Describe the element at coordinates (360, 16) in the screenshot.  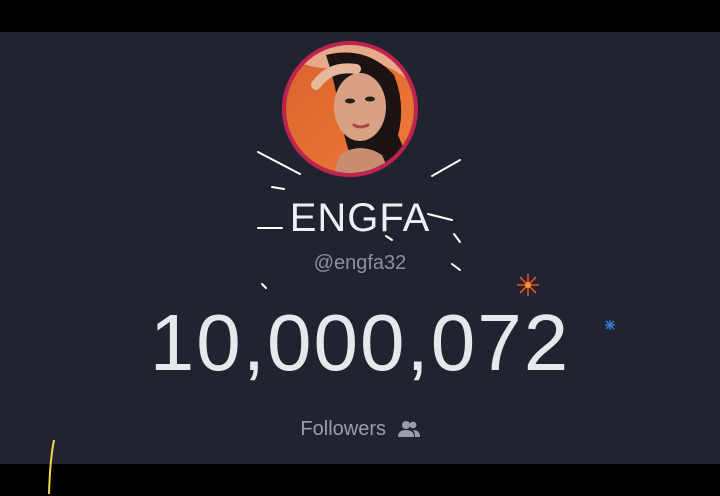
I see `top-letterbox` at that location.